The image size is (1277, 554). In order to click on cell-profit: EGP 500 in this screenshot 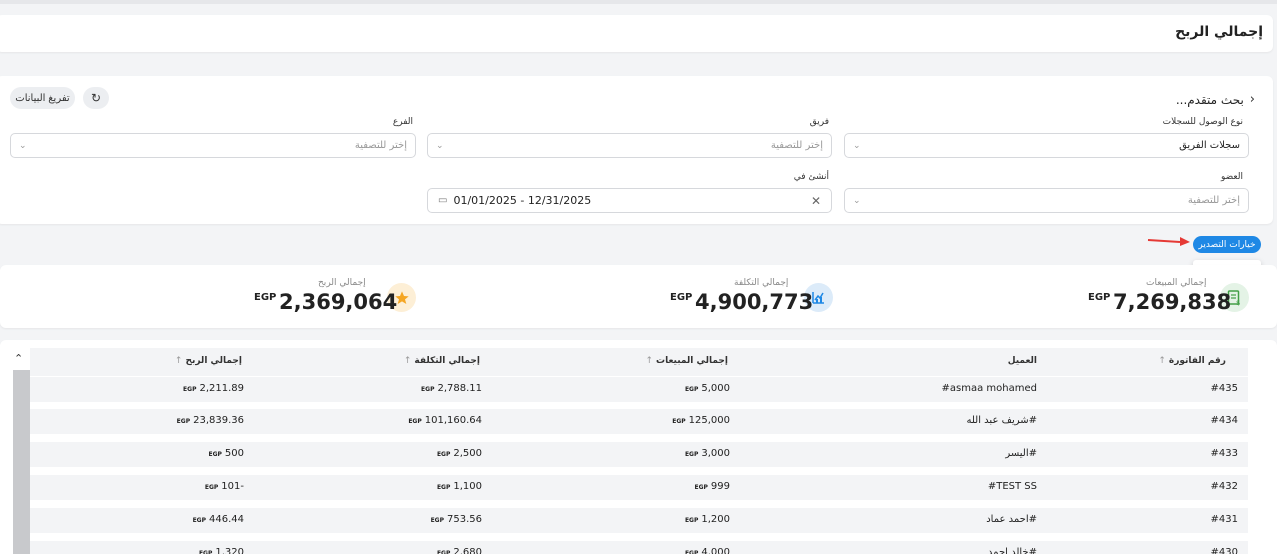, I will do `click(226, 453)`.